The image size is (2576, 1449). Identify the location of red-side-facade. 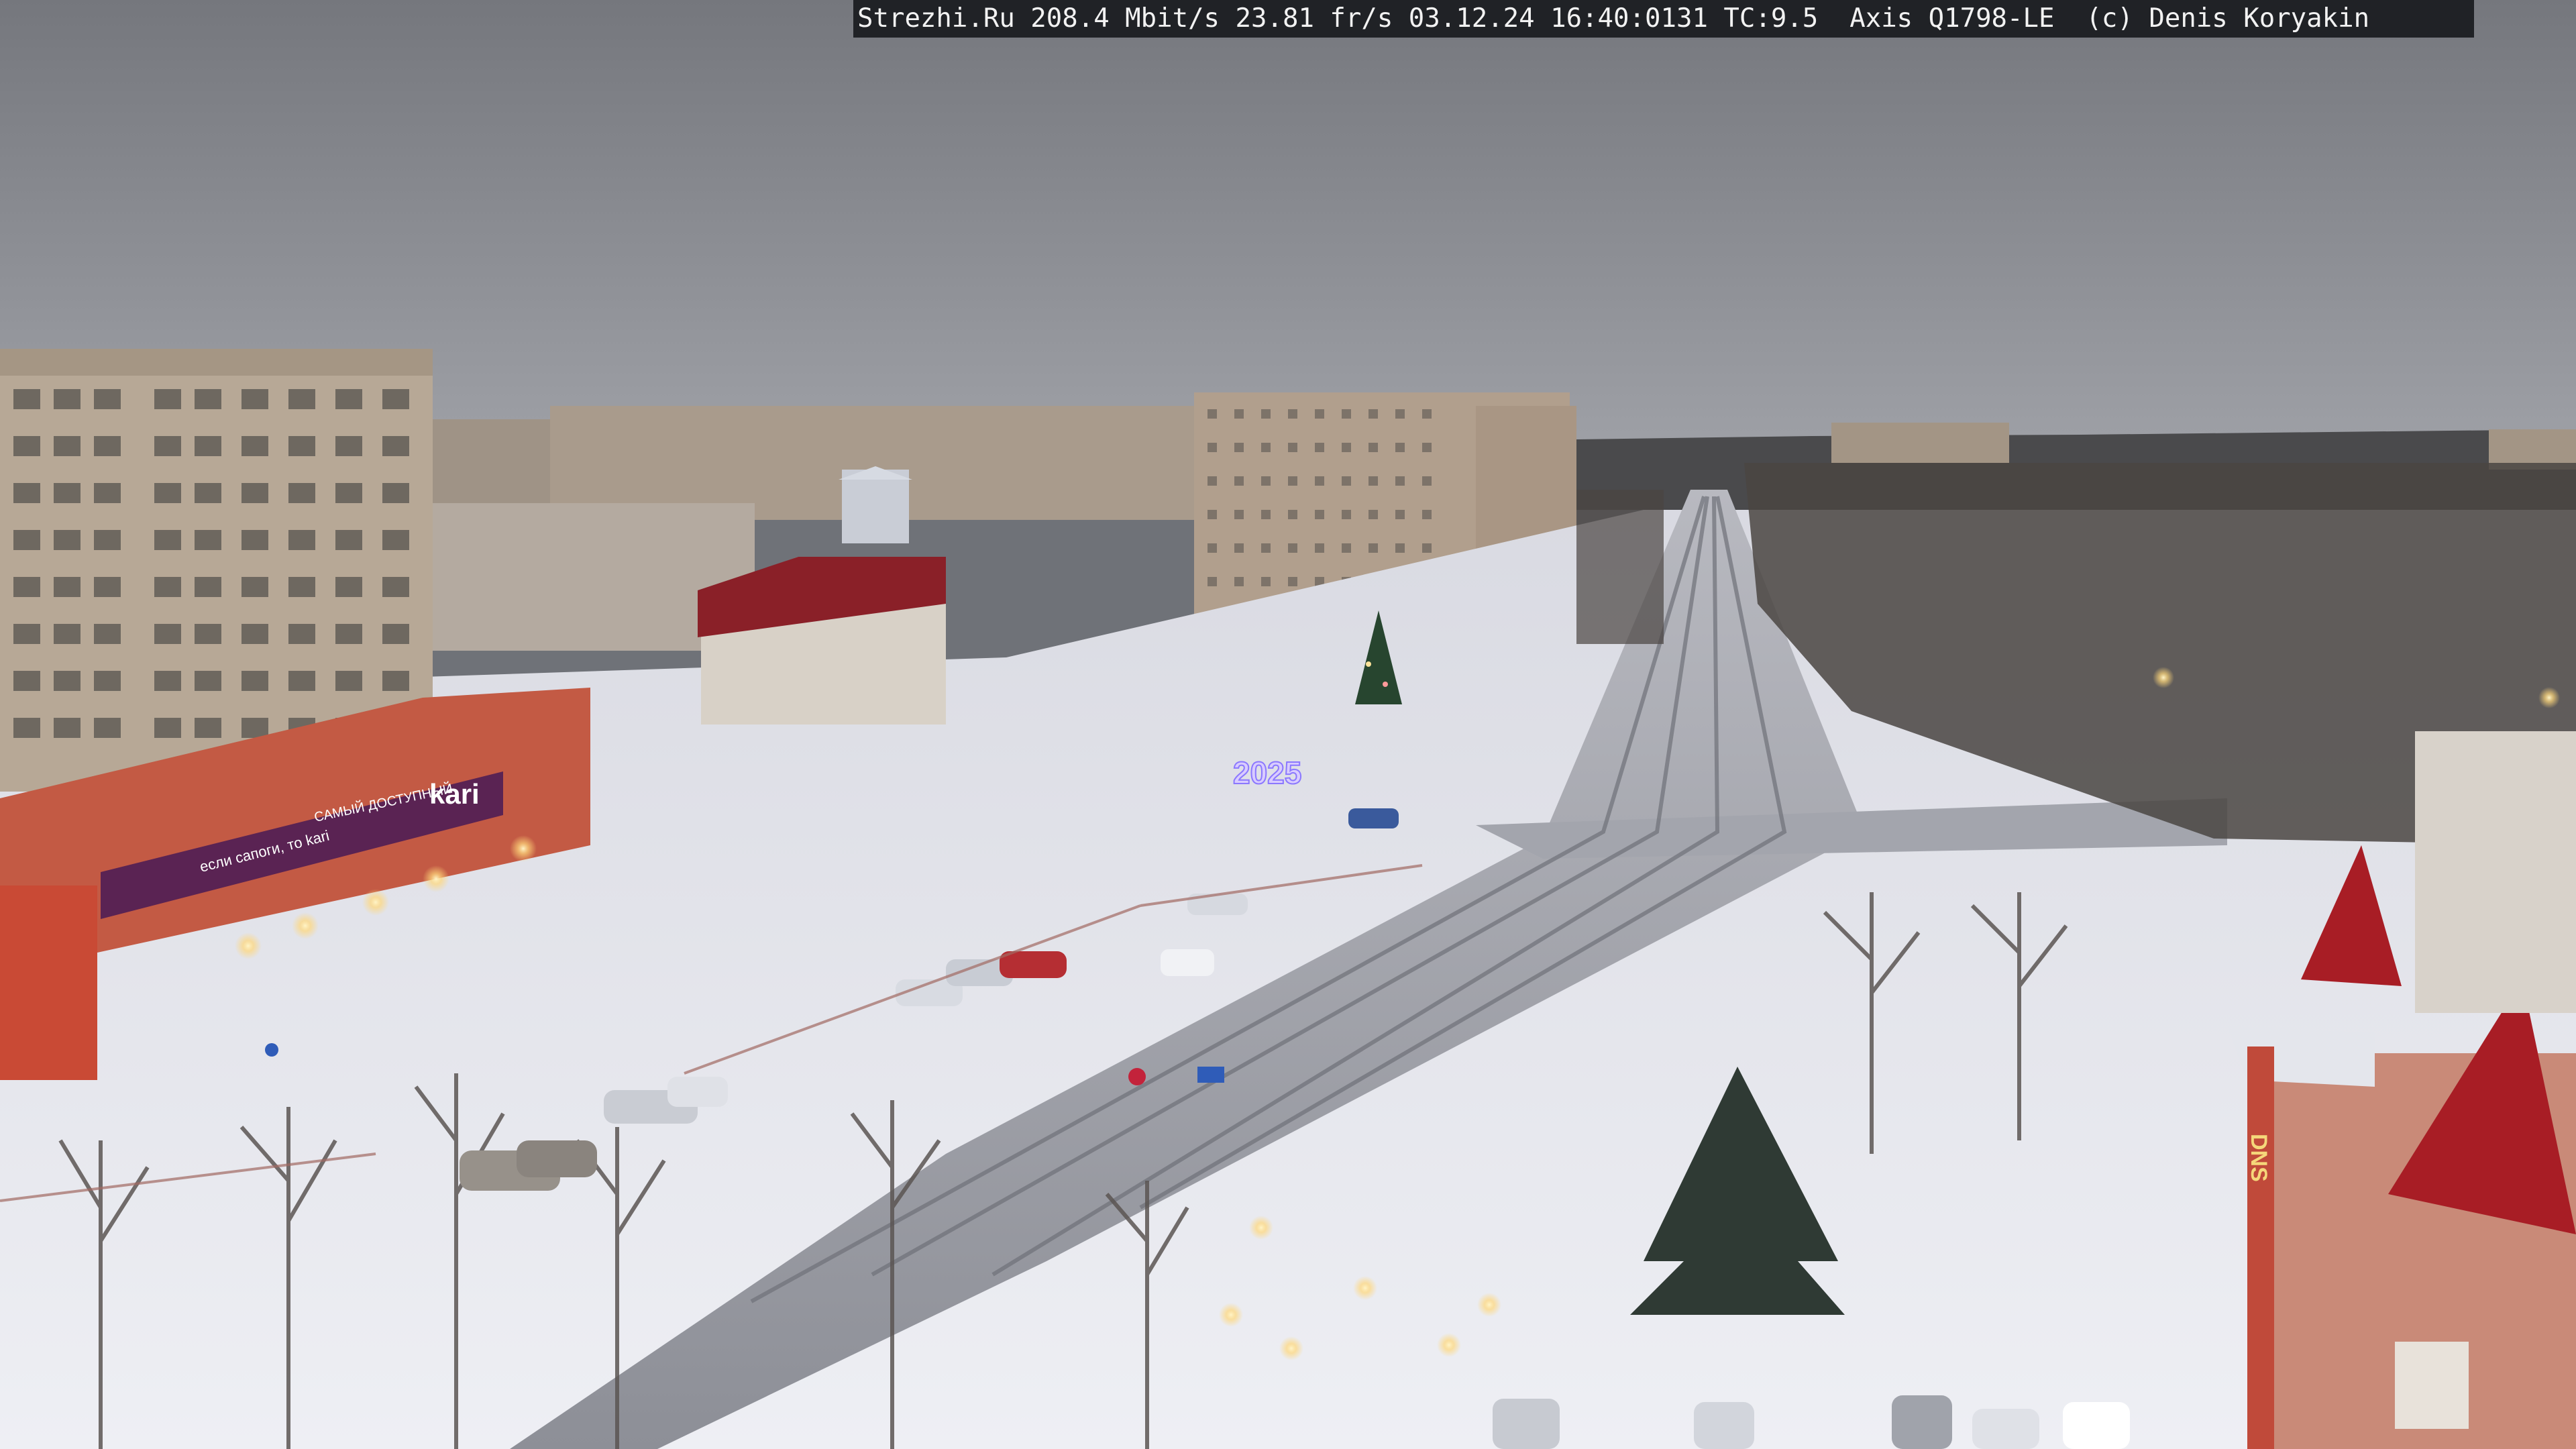
(48, 982).